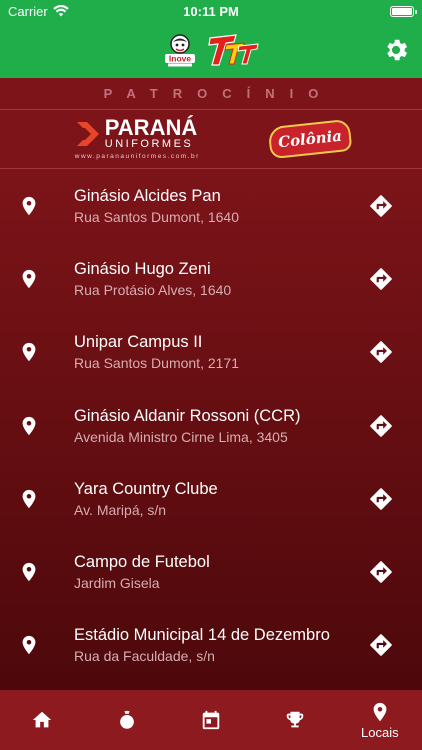 Image resolution: width=422 pixels, height=750 pixels. Describe the element at coordinates (142, 562) in the screenshot. I see `location-name: Campo de Futebol` at that location.